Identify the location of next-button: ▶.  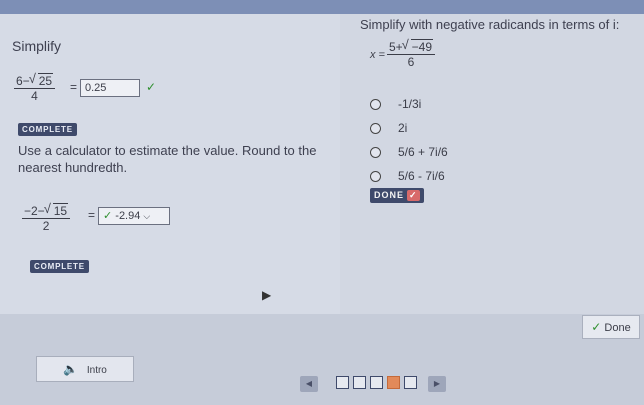
(437, 384).